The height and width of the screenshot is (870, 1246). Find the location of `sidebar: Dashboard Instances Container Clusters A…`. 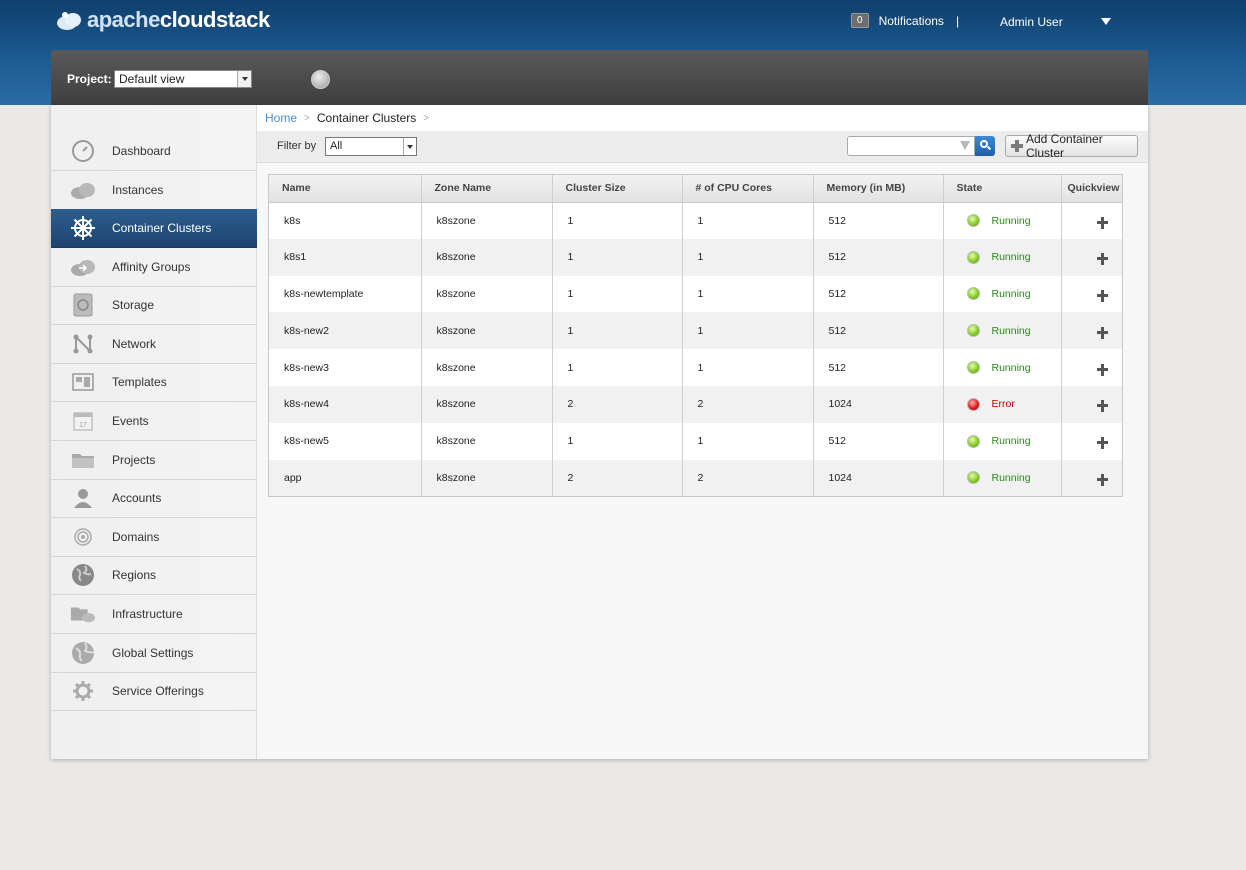

sidebar: Dashboard Instances Container Clusters A… is located at coordinates (154, 432).